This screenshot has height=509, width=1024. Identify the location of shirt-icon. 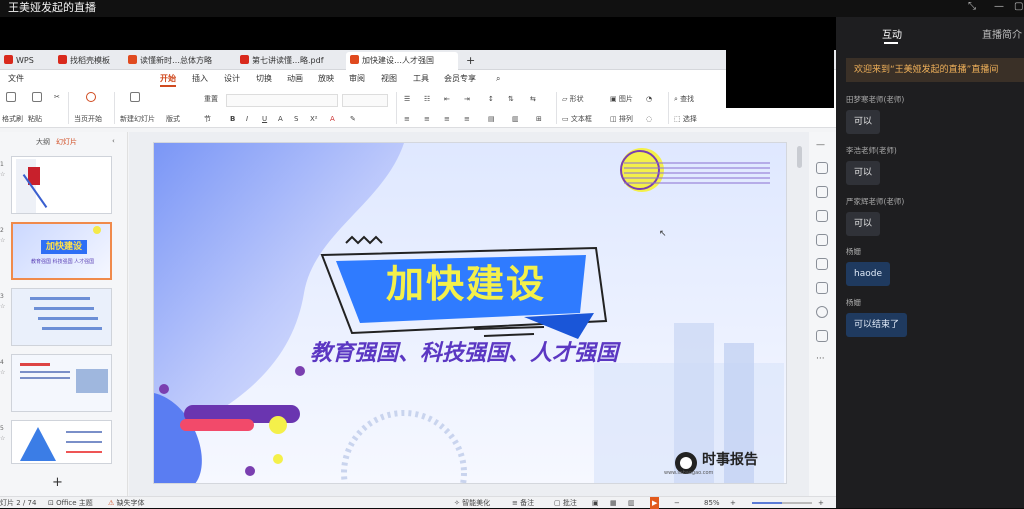
(822, 336).